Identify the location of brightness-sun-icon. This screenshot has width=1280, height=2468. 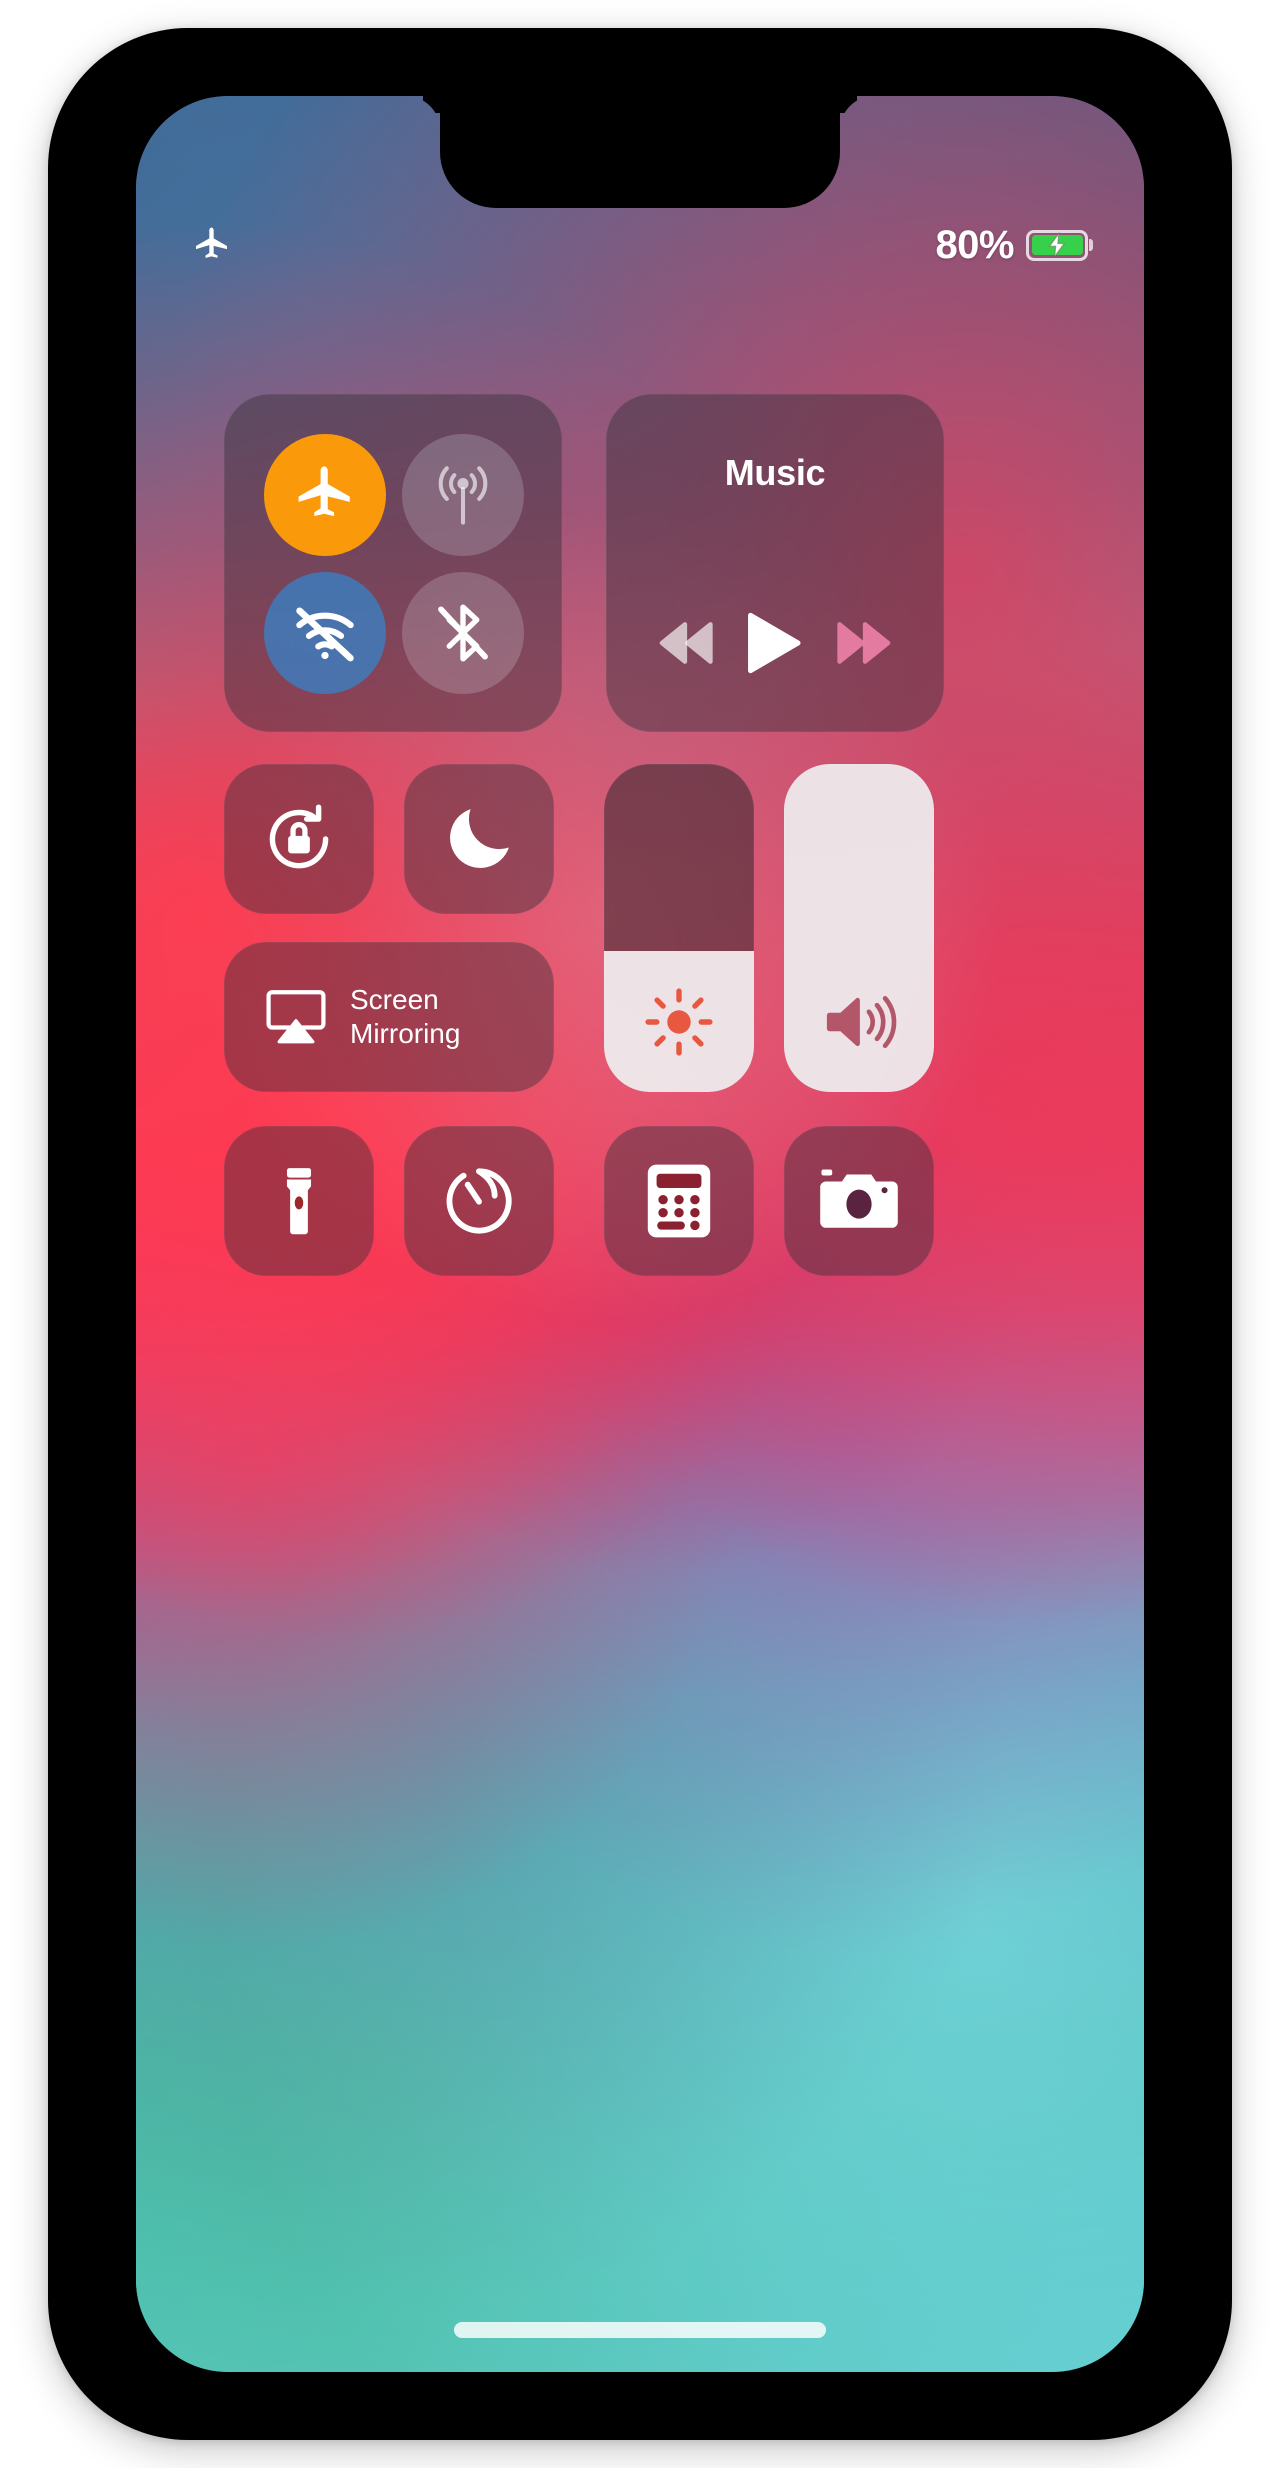
(679, 1022).